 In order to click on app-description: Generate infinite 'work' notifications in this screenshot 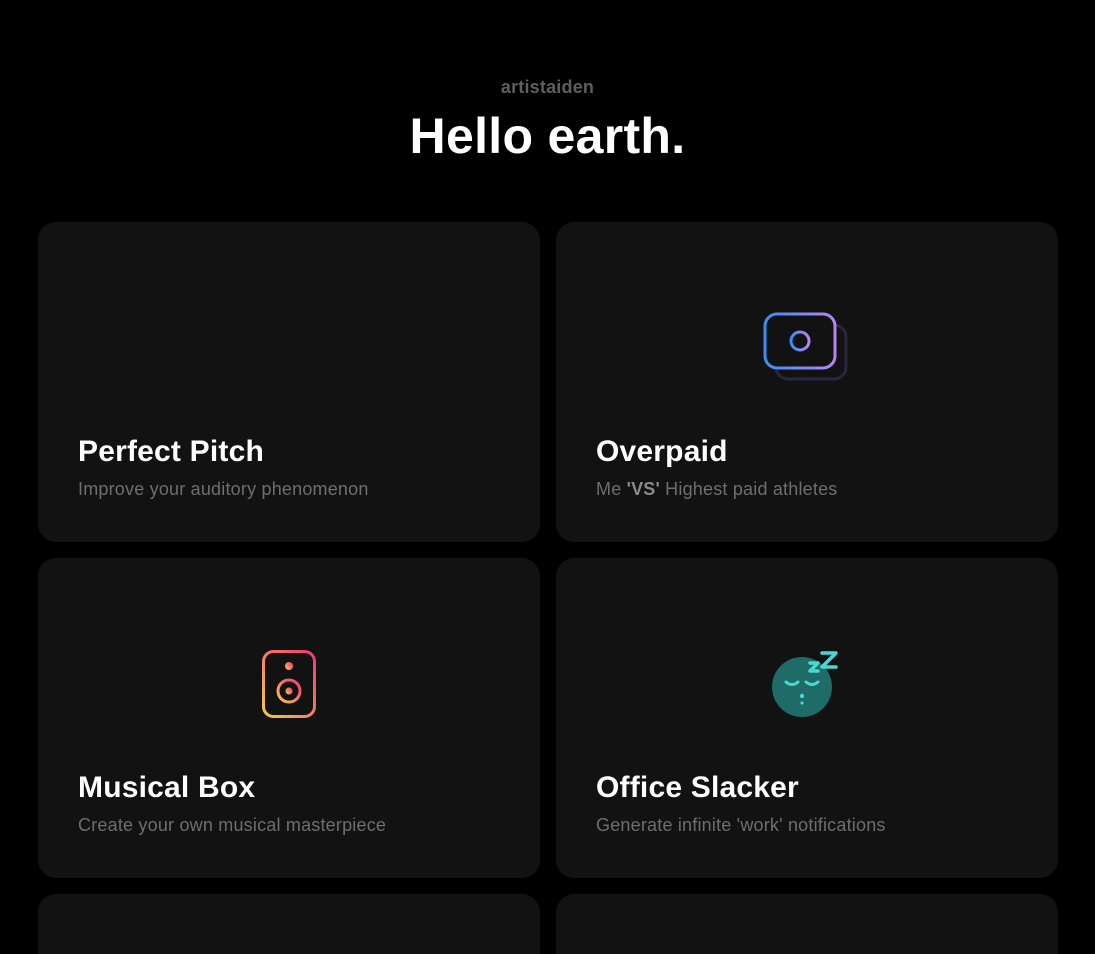, I will do `click(741, 825)`.